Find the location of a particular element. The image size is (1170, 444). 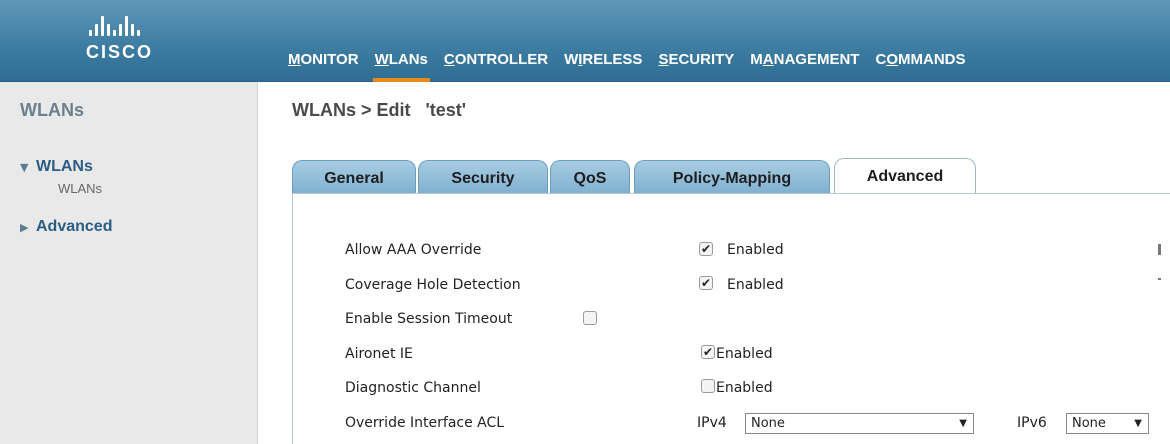

cisco-logo: CISCO is located at coordinates (128, 42).